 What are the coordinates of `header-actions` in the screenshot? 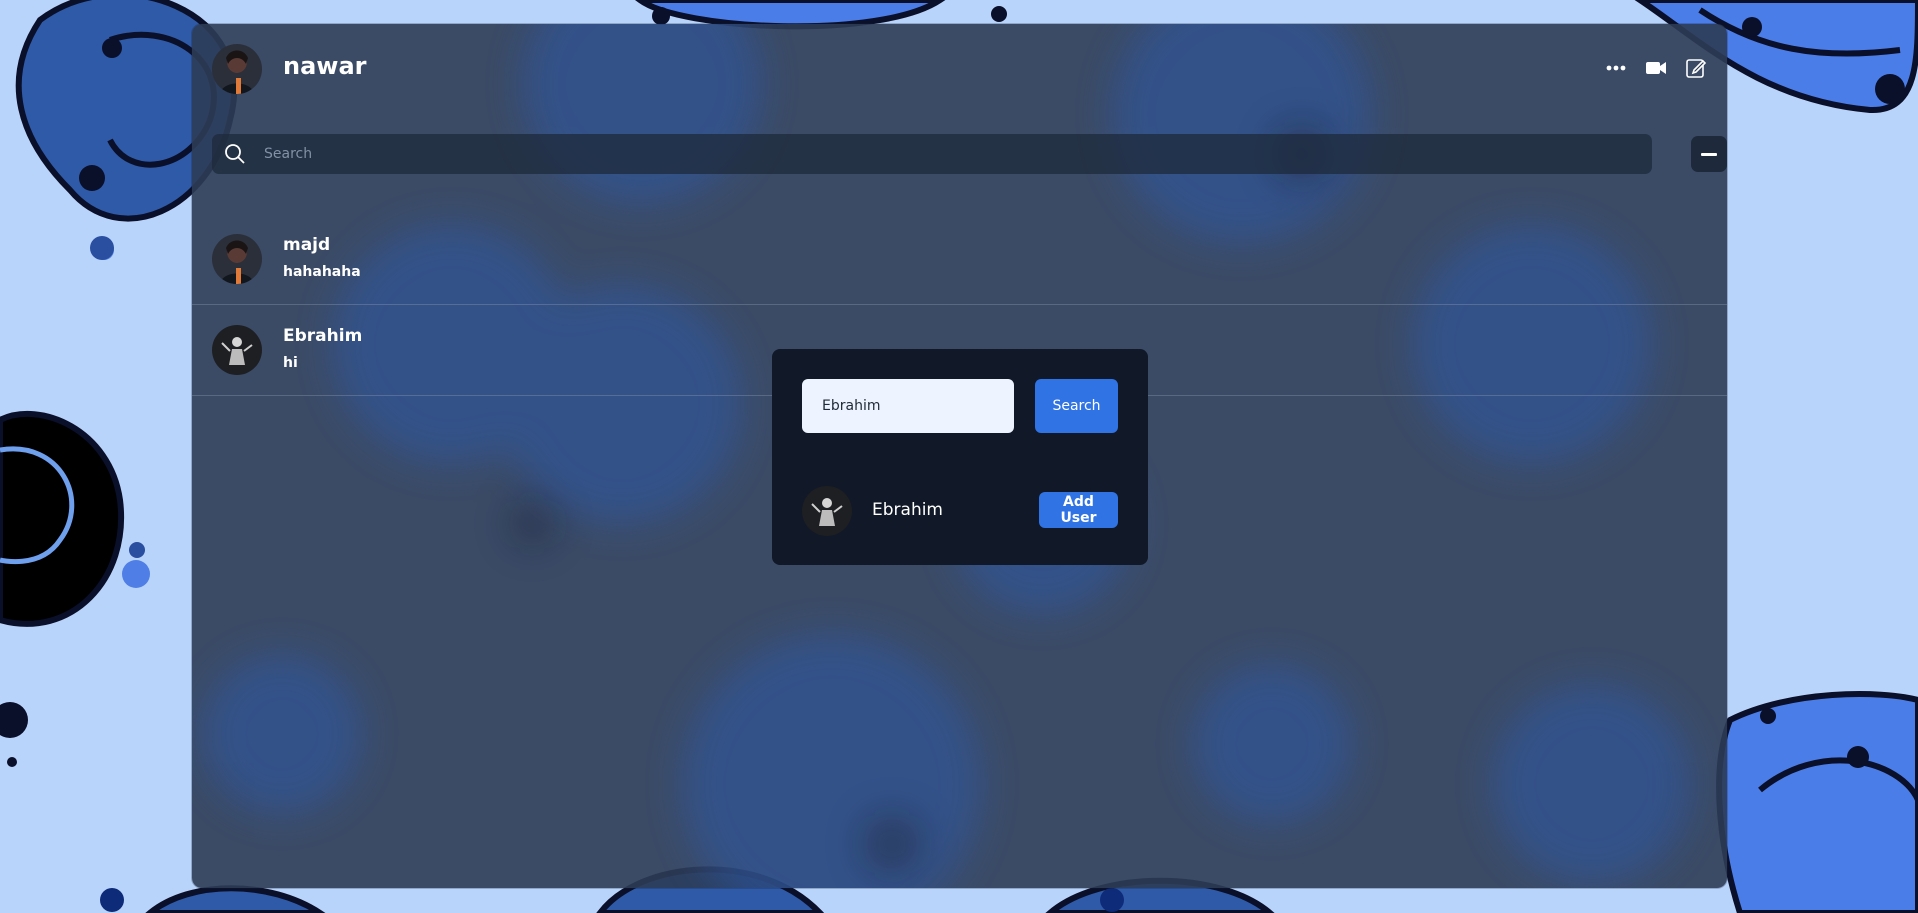 It's located at (1656, 68).